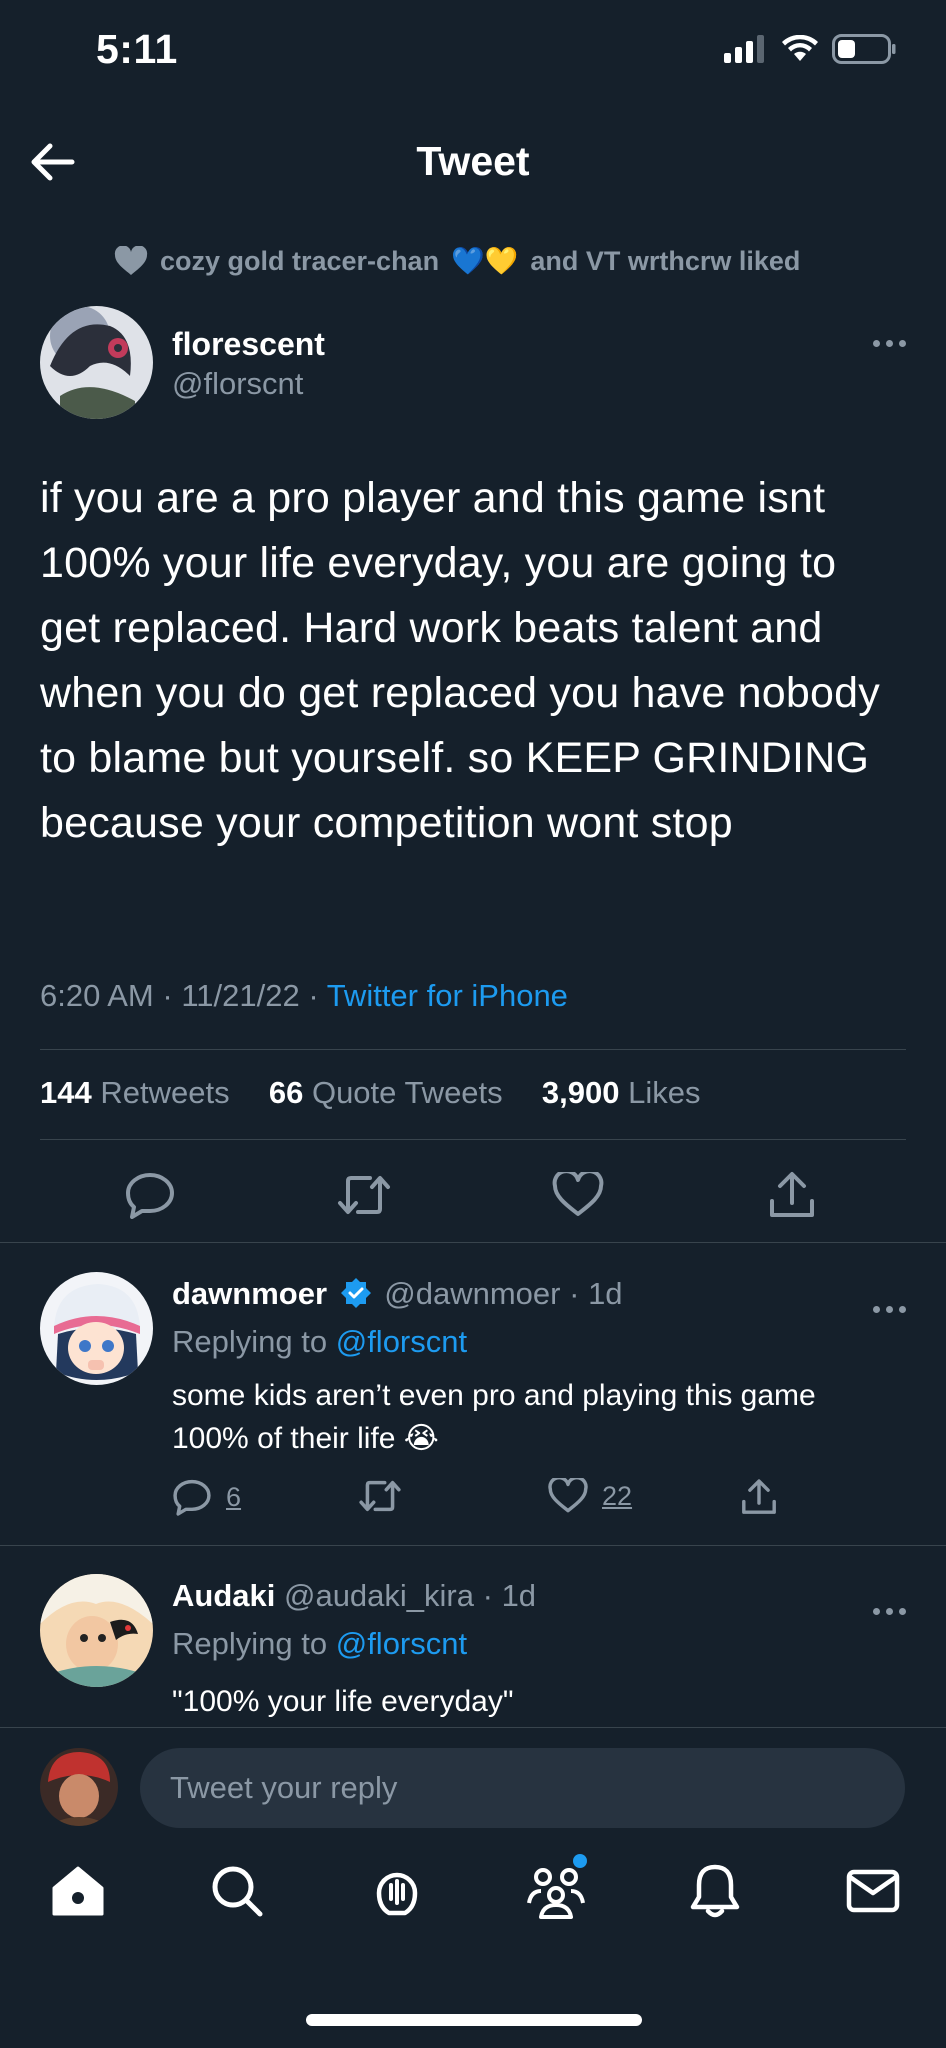 The height and width of the screenshot is (2048, 946). Describe the element at coordinates (379, 1595) in the screenshot. I see `reply-author-handle: @audaki_kira` at that location.